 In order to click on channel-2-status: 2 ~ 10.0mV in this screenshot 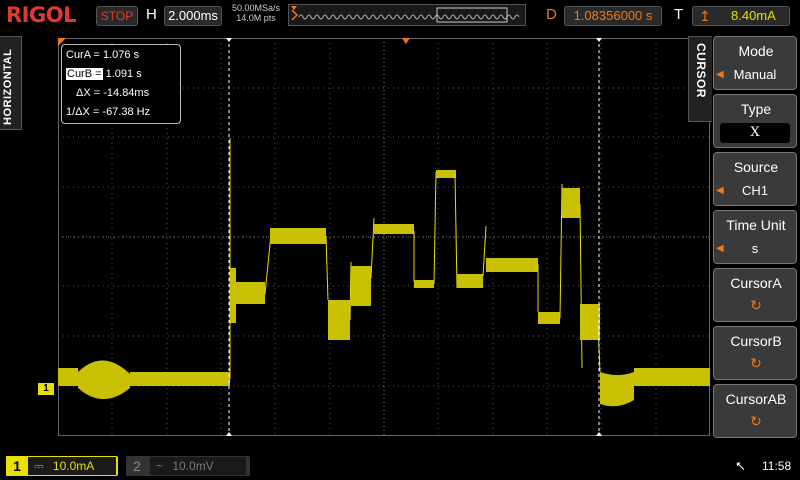, I will do `click(188, 466)`.